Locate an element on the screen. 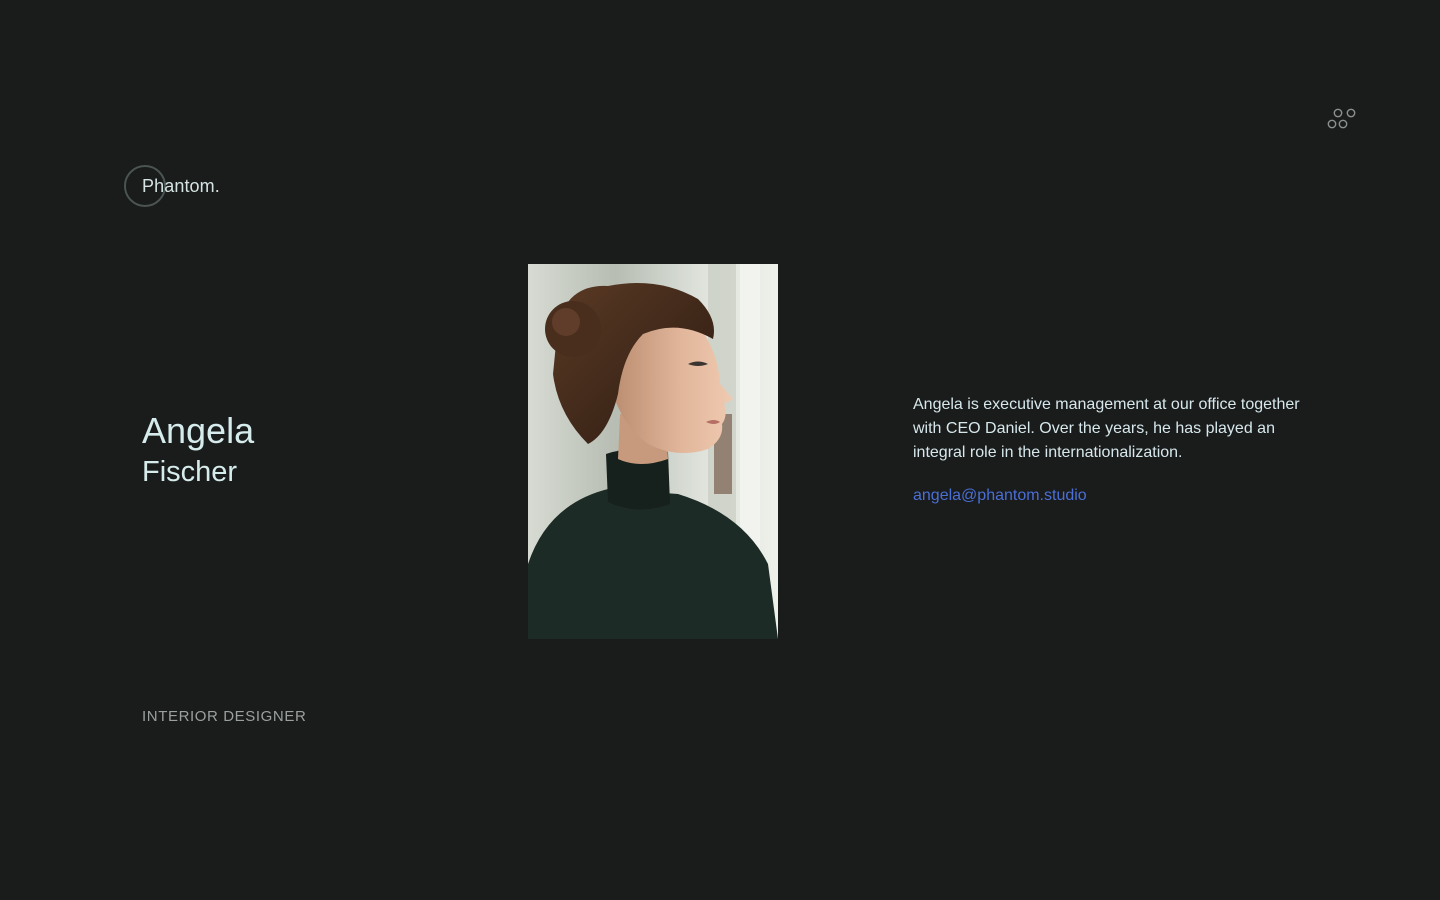  email-link: angela@phantom.studio is located at coordinates (1000, 496).